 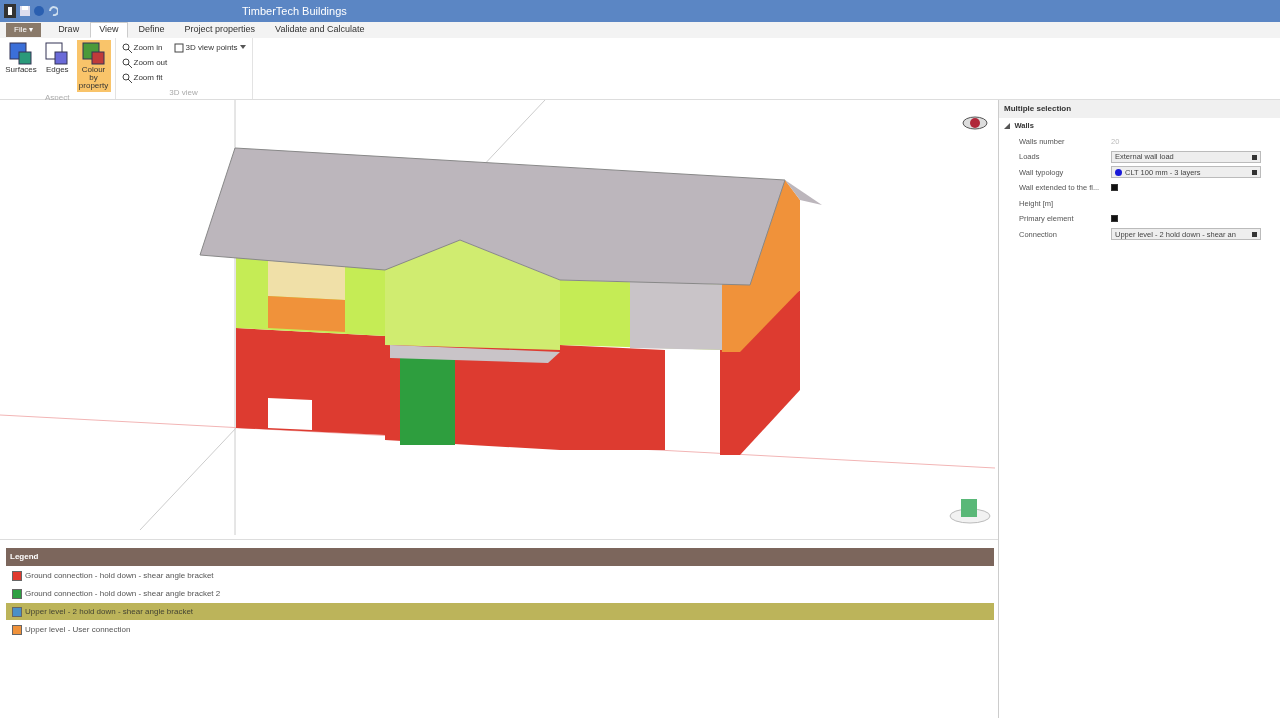 I want to click on file-button: File ▾, so click(x=24, y=30).